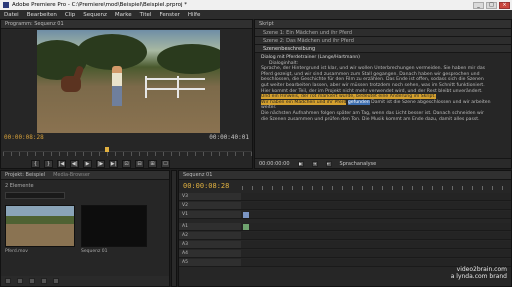 The width and height of the screenshot is (512, 287). What do you see at coordinates (61, 164) in the screenshot?
I see `go-to-in-button: |◀` at bounding box center [61, 164].